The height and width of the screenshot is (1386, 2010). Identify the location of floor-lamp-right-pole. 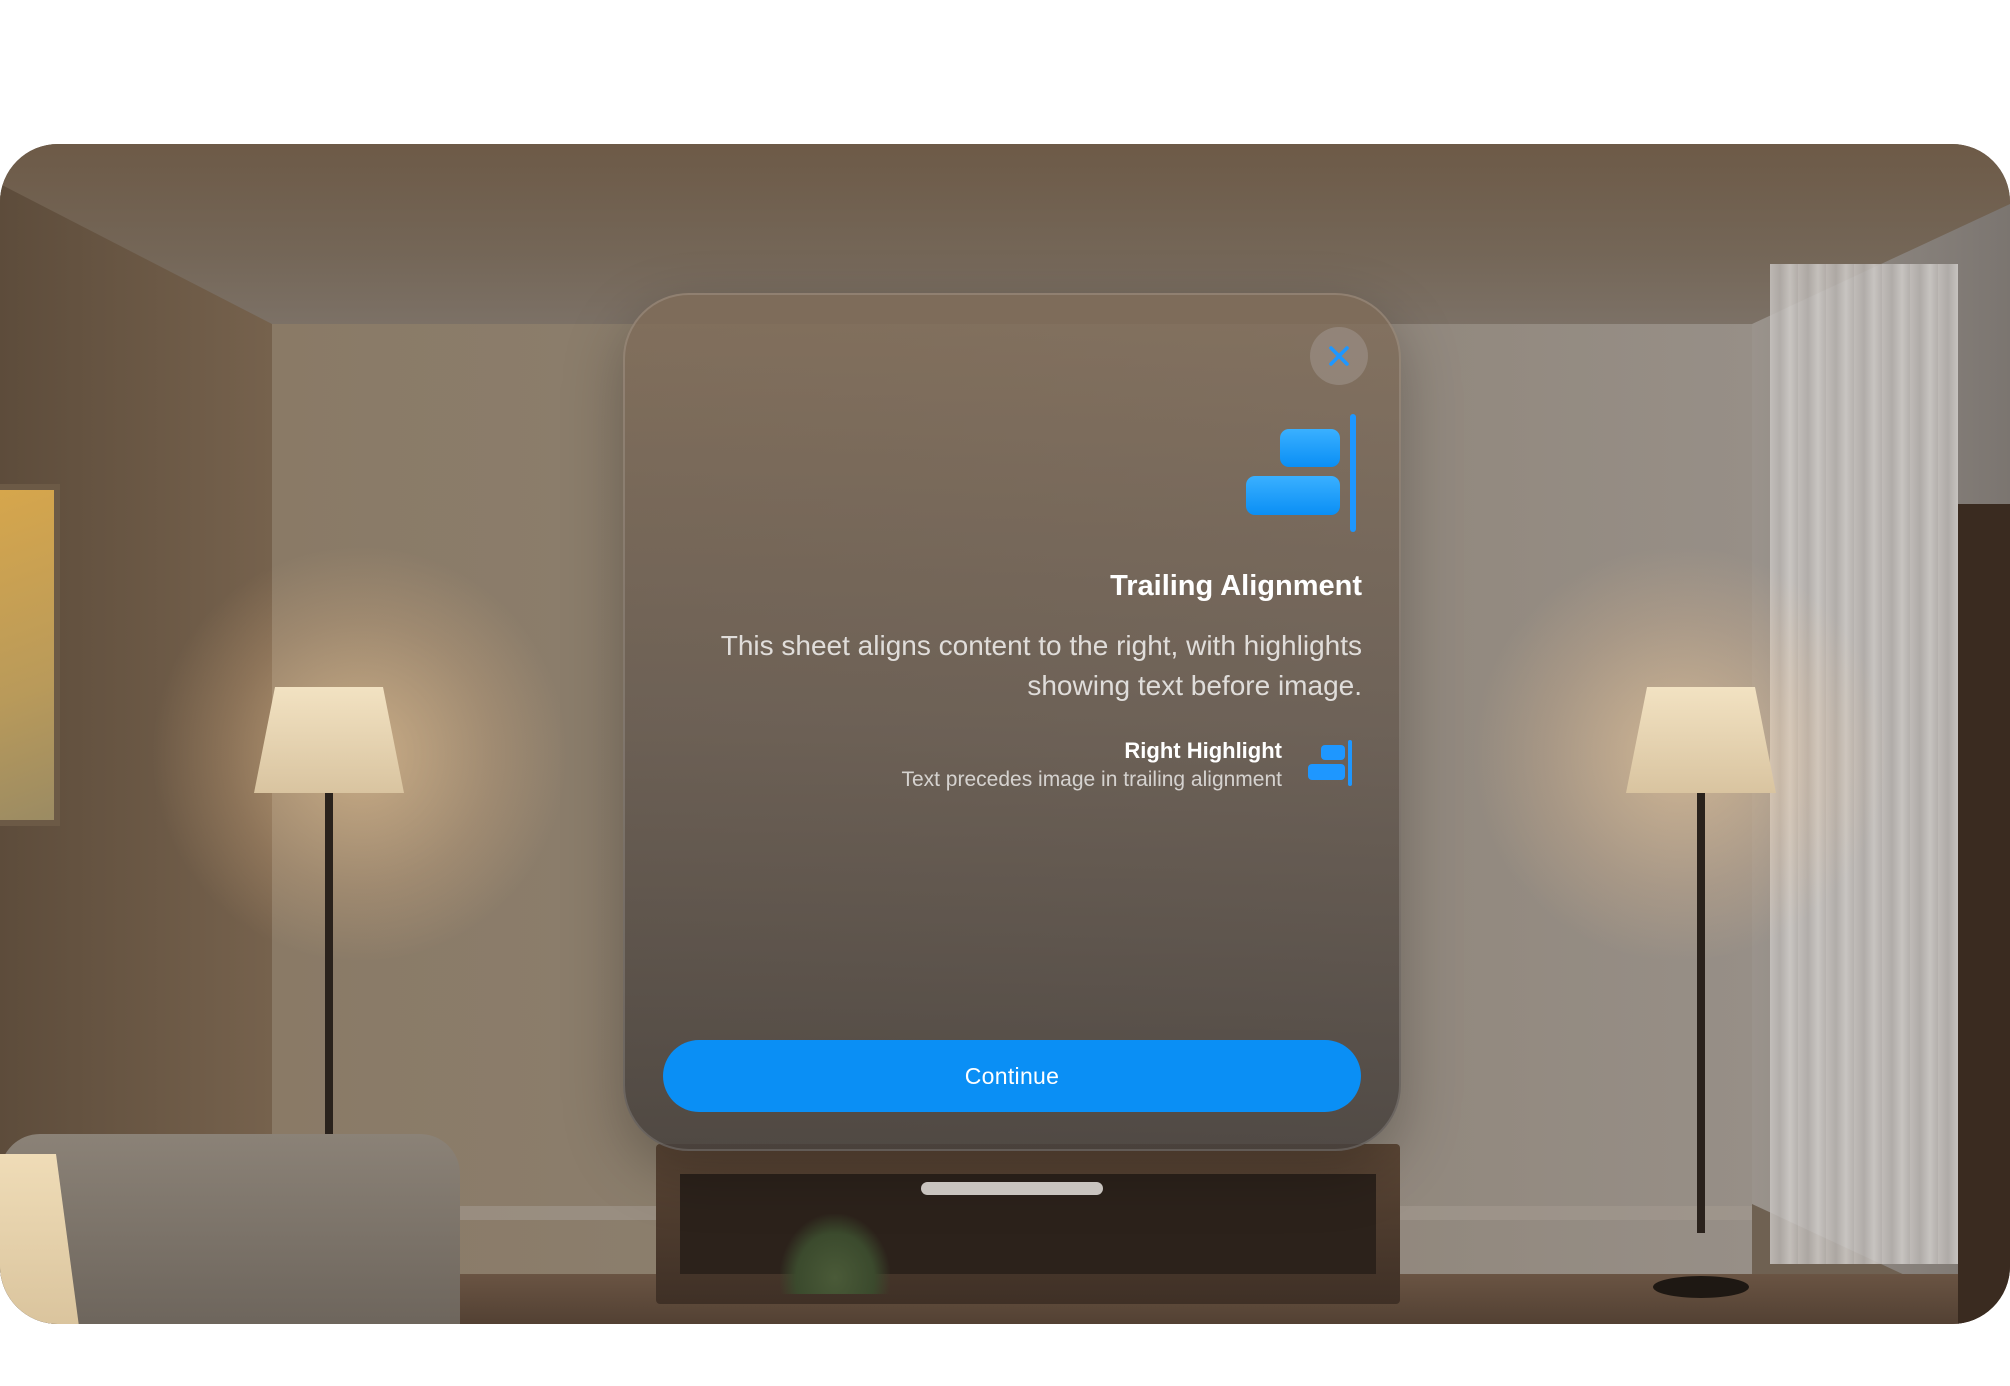
(1701, 1013).